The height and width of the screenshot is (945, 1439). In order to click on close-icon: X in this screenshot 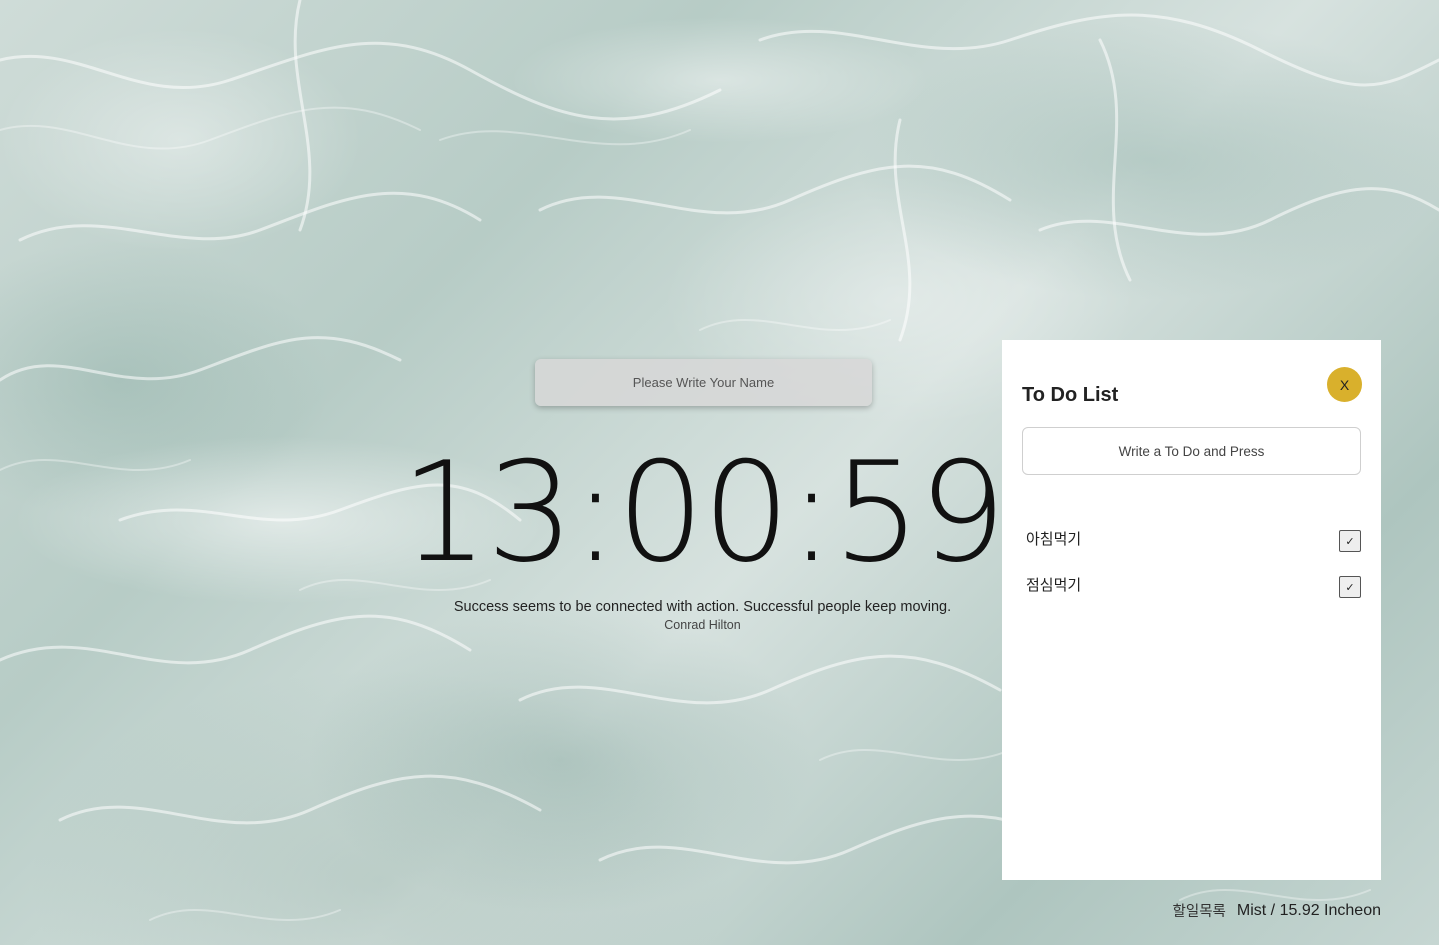, I will do `click(1344, 384)`.